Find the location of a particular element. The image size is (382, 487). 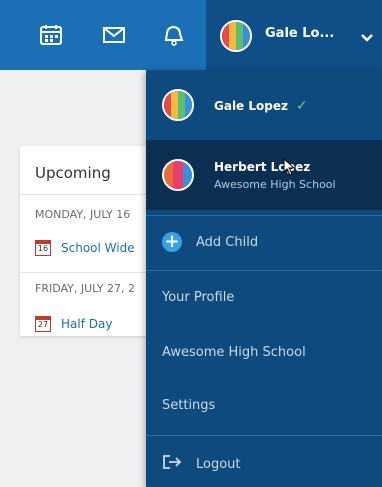

user-name: Gale Lopez is located at coordinates (251, 106).